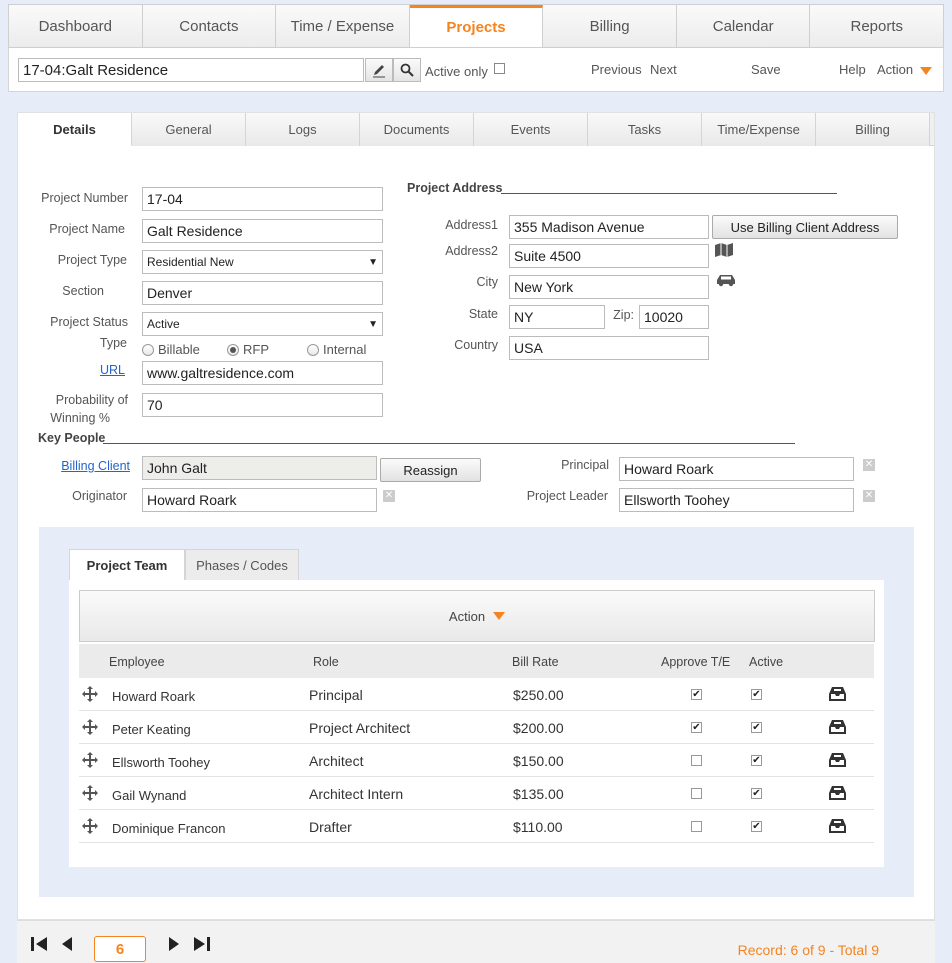 The width and height of the screenshot is (952, 963). Describe the element at coordinates (616, 69) in the screenshot. I see `previous-link: Previous` at that location.